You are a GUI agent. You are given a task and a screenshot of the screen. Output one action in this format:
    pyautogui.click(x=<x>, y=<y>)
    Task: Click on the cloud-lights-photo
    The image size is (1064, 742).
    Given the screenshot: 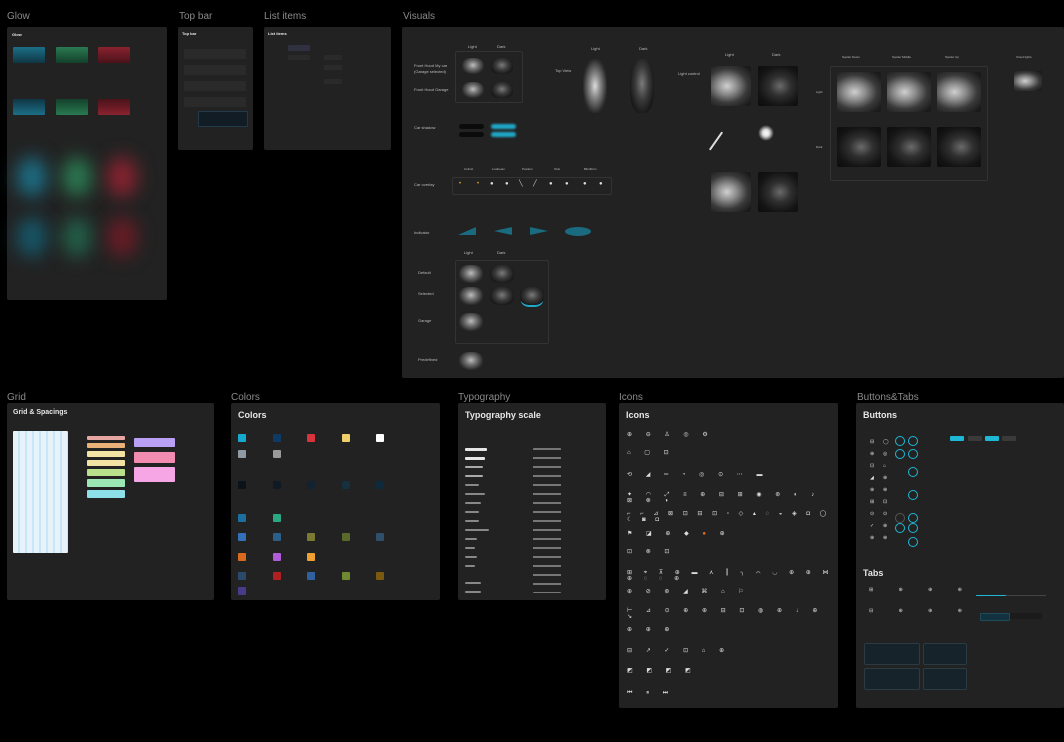 What is the action you would take?
    pyautogui.click(x=1028, y=81)
    